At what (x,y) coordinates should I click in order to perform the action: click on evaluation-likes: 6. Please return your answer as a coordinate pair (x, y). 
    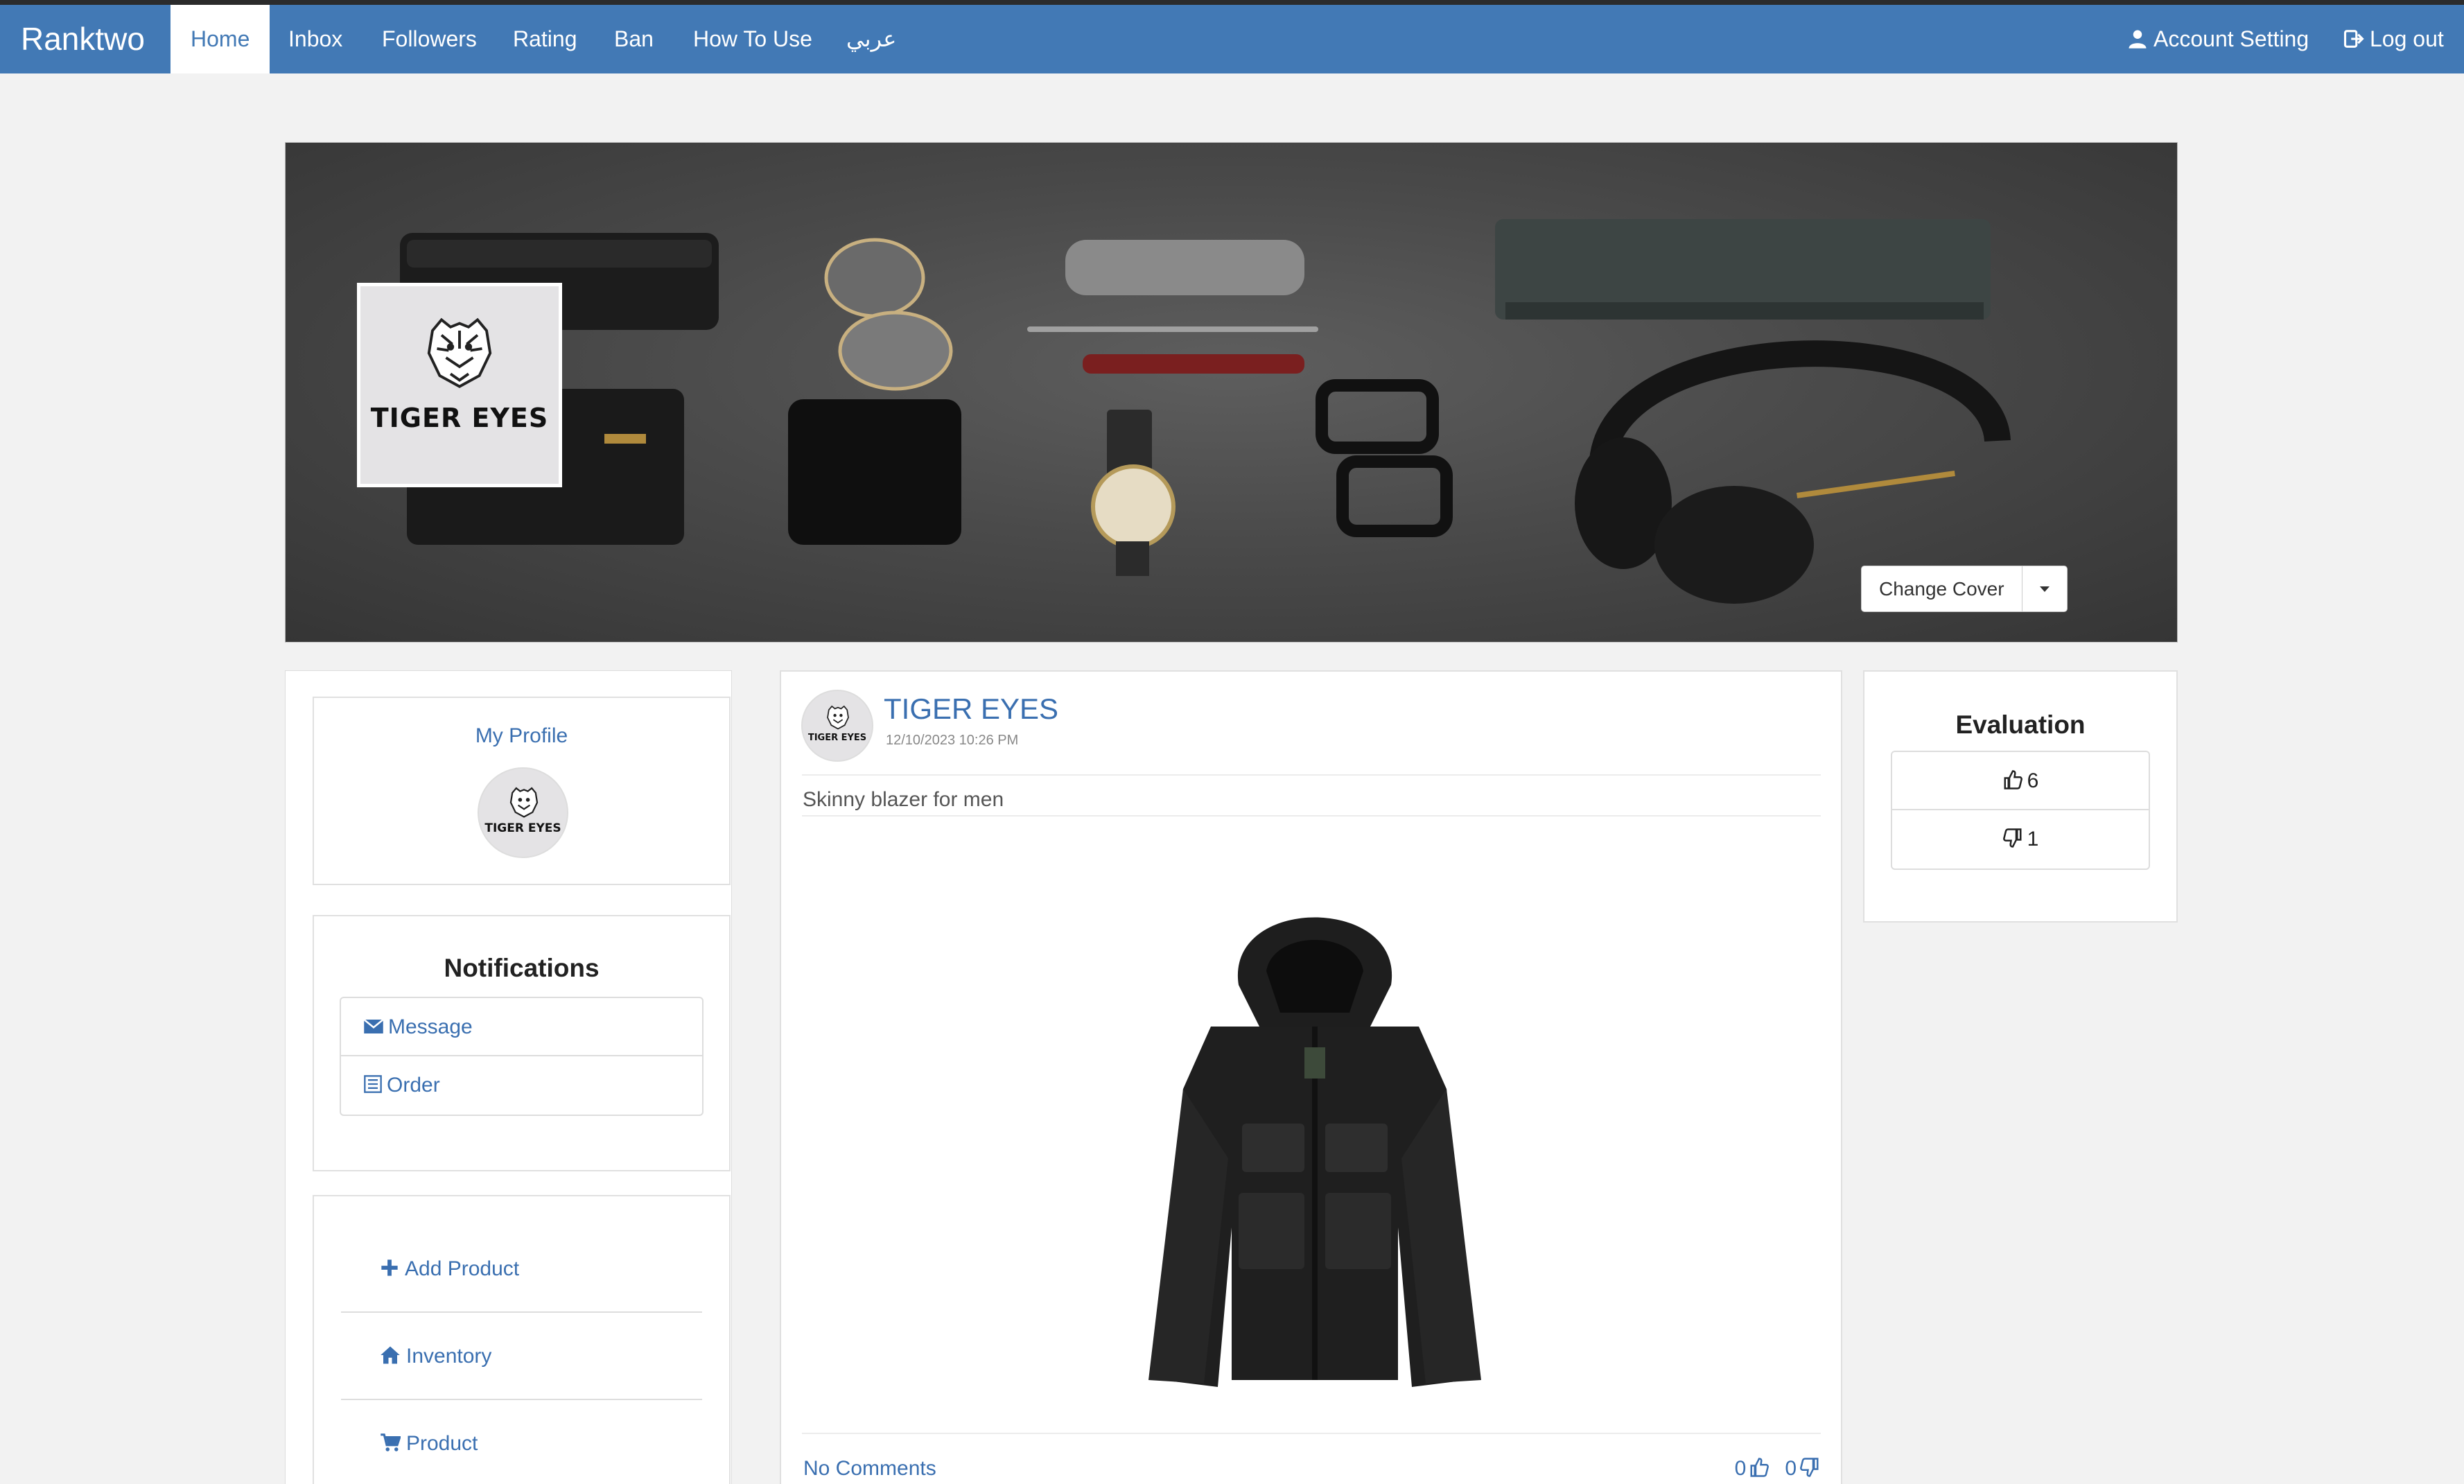
    Looking at the image, I should click on (2021, 781).